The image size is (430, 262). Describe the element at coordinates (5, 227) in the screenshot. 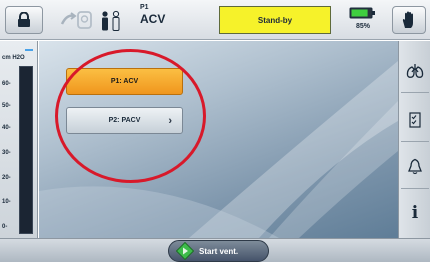

I see `tick-label: 0-` at that location.